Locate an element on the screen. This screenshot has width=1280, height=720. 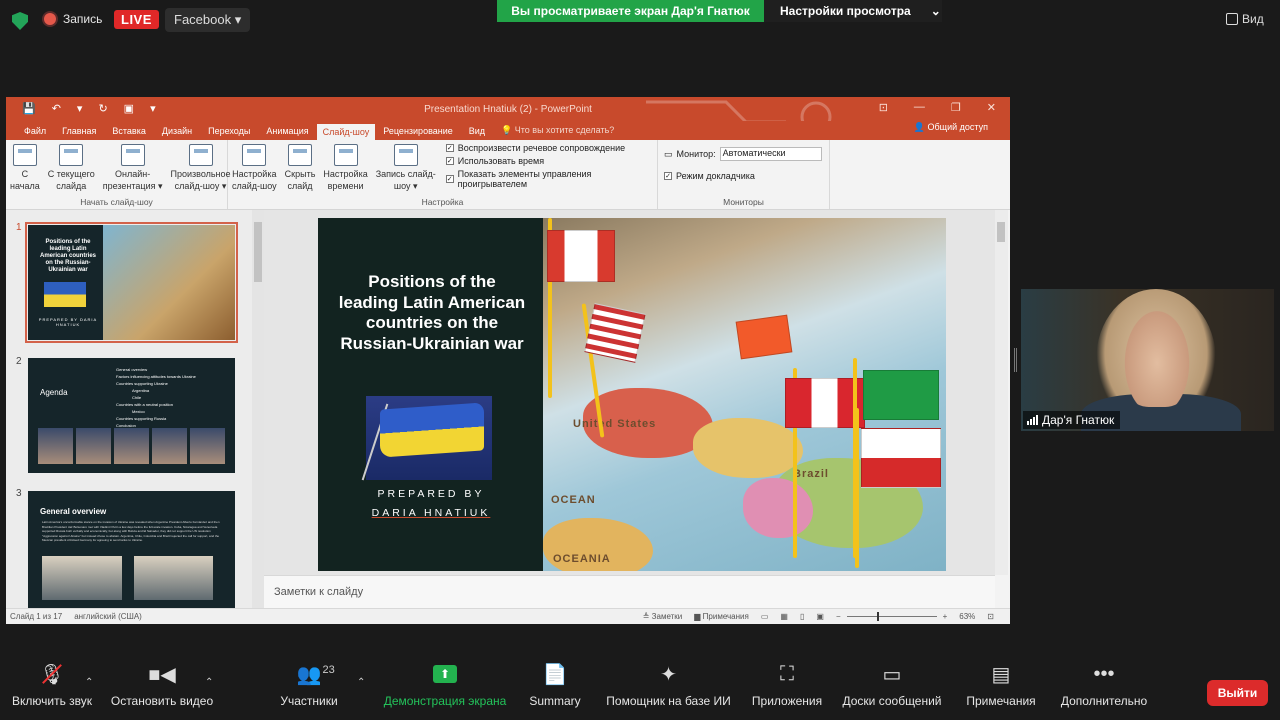
tab-home: Главная is located at coordinates (79, 133).